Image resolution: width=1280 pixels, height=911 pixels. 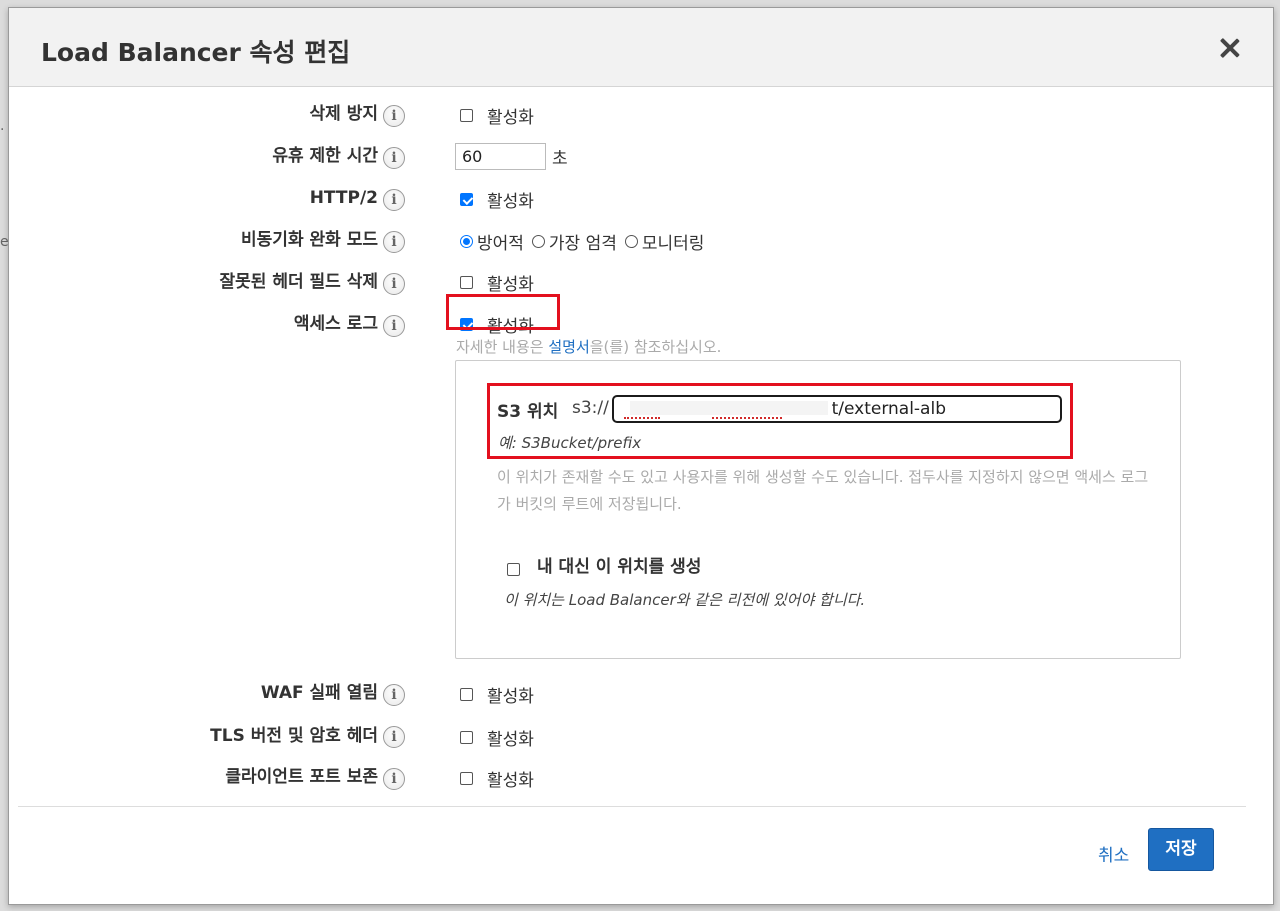 I want to click on deletion-protection-label: 삭제 방지, so click(x=343, y=114).